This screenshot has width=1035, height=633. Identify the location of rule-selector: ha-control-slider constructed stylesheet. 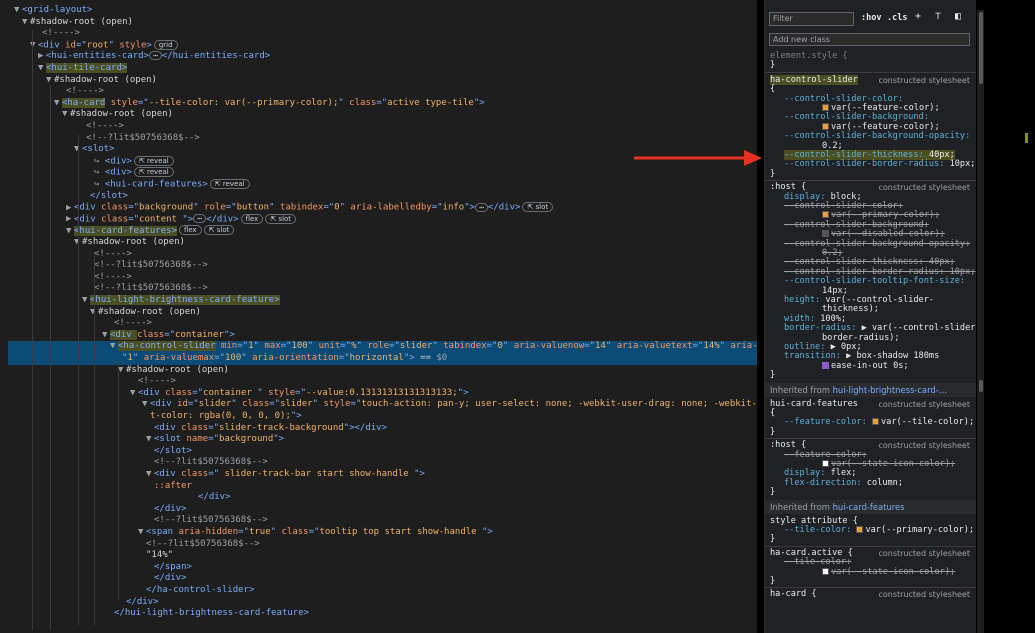
(870, 79).